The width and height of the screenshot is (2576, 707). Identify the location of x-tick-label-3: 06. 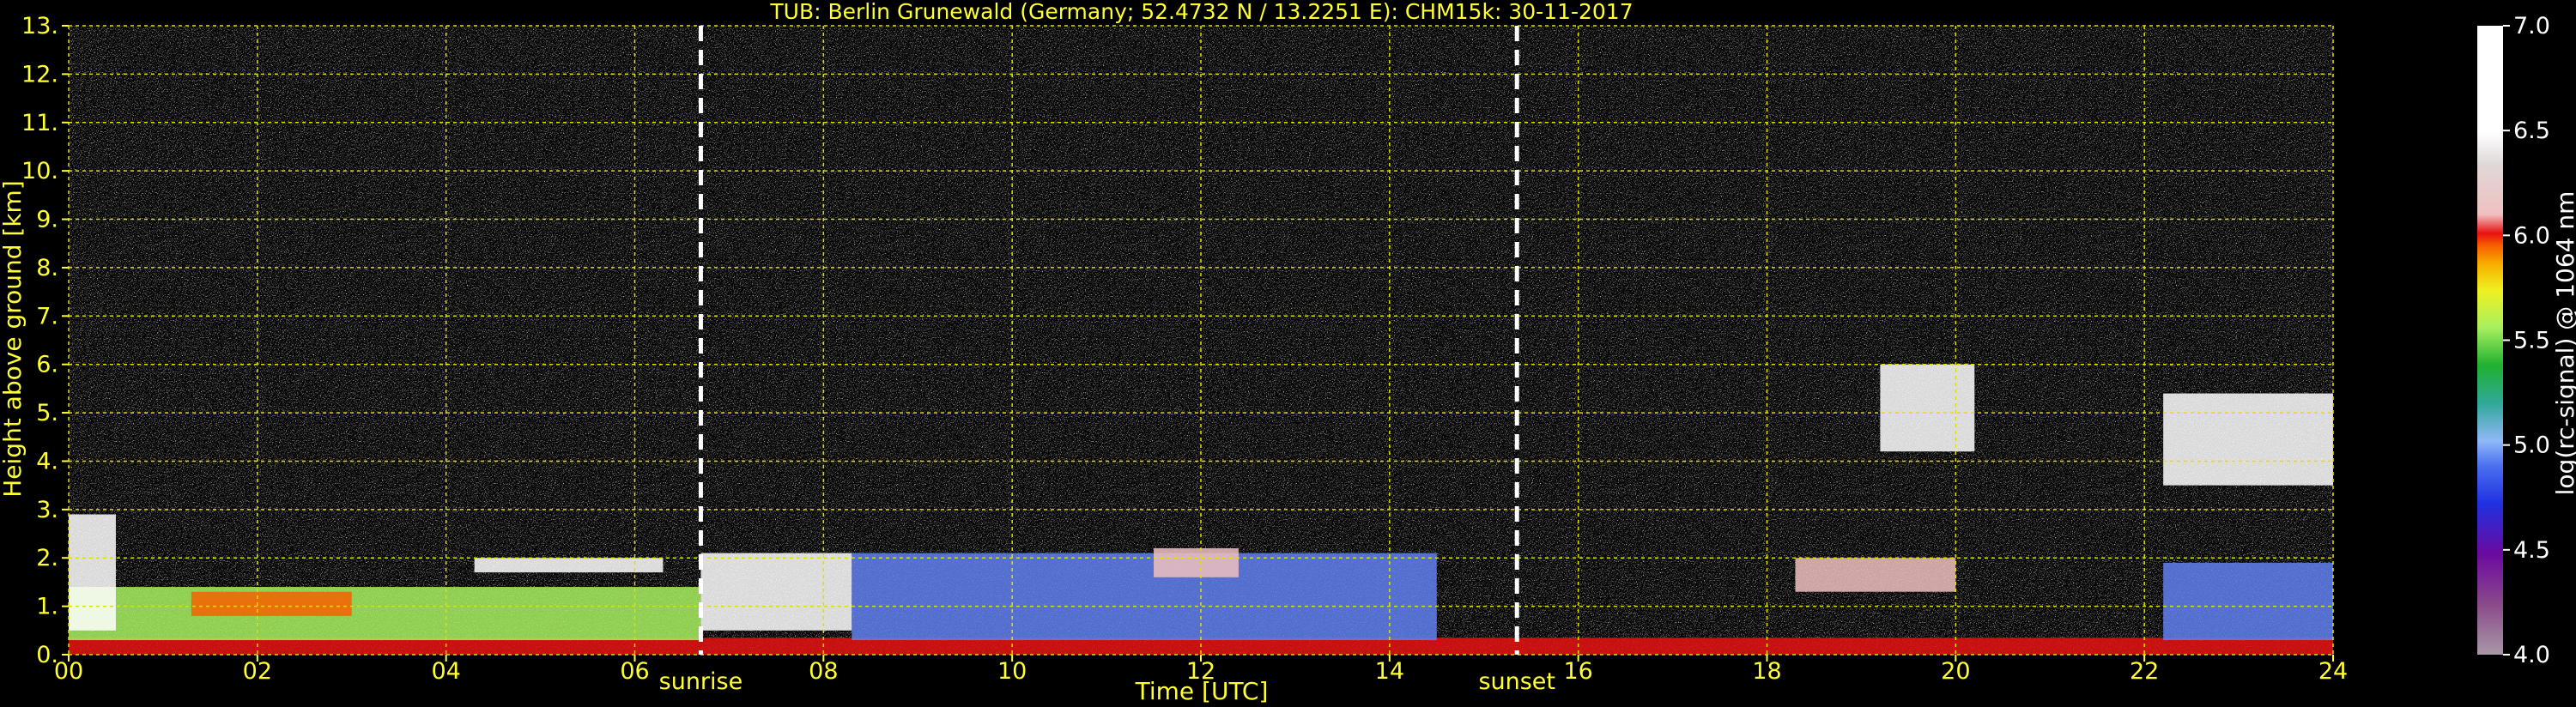
(634, 671).